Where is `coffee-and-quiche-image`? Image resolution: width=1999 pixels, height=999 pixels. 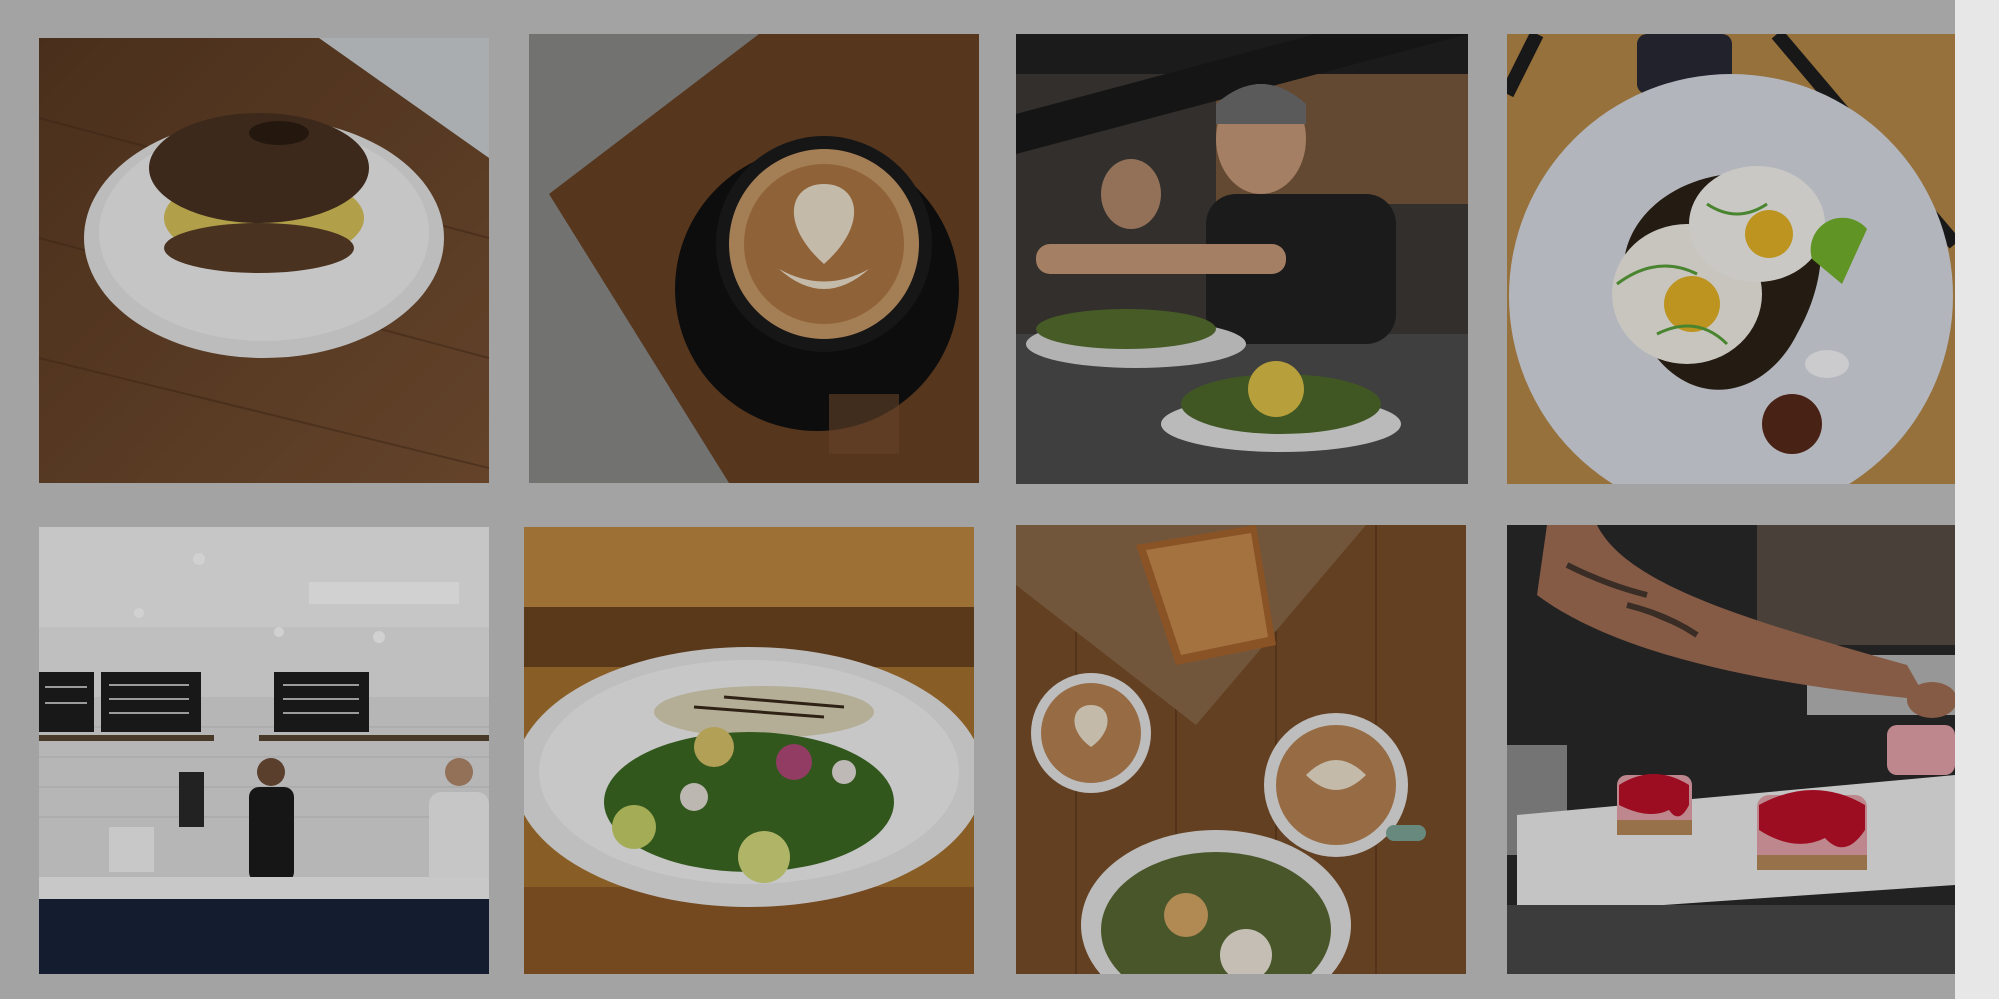 coffee-and-quiche-image is located at coordinates (1241, 749).